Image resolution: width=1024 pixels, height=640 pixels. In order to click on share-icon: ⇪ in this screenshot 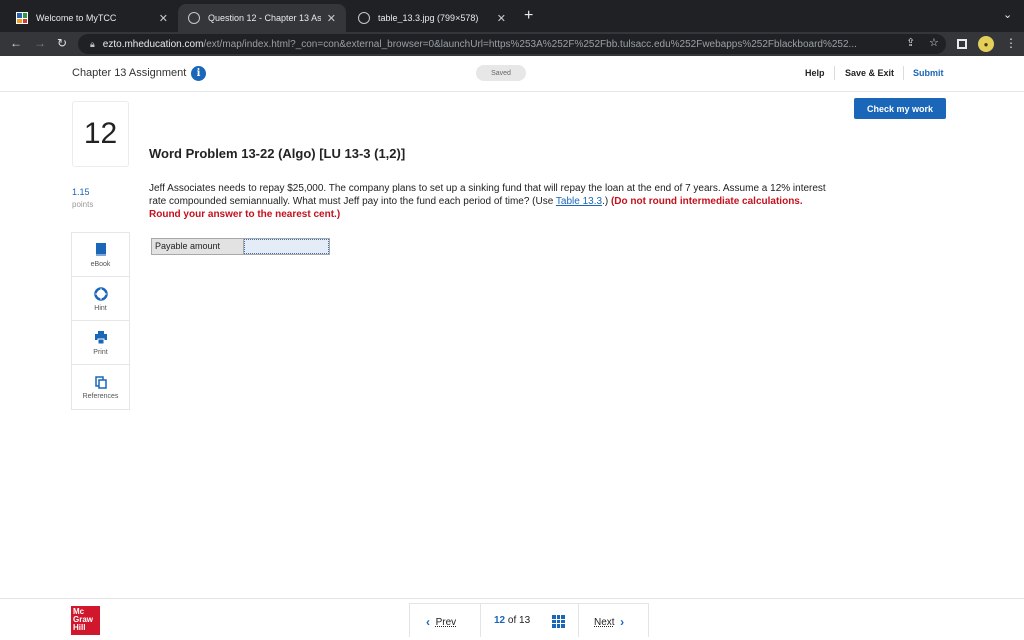, I will do `click(910, 42)`.